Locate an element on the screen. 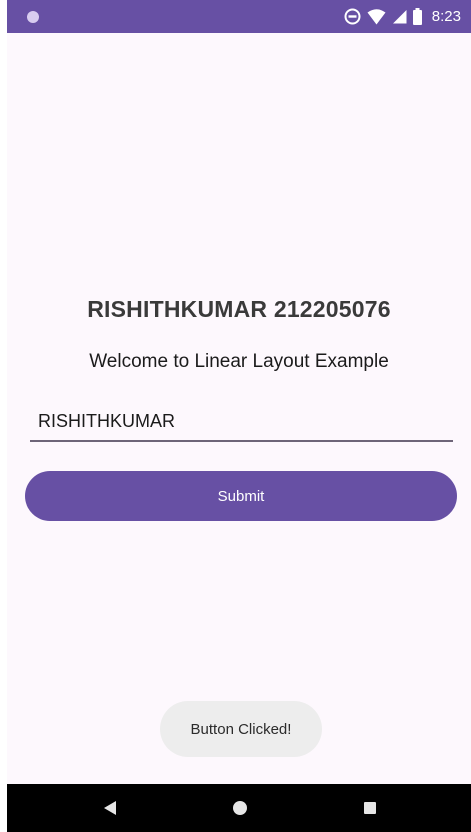  notification-dot-icon is located at coordinates (33, 17).